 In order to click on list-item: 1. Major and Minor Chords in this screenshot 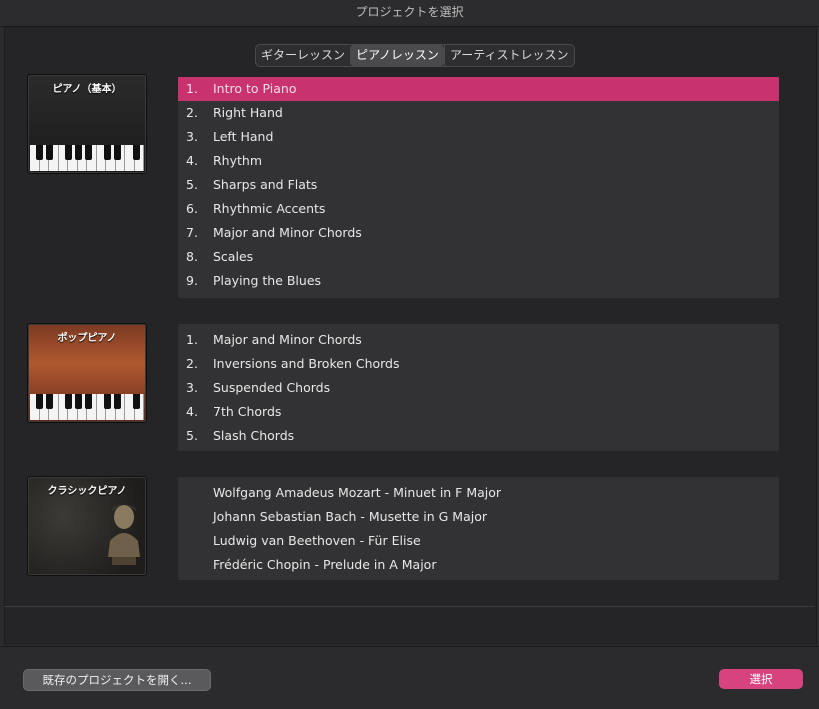, I will do `click(478, 340)`.